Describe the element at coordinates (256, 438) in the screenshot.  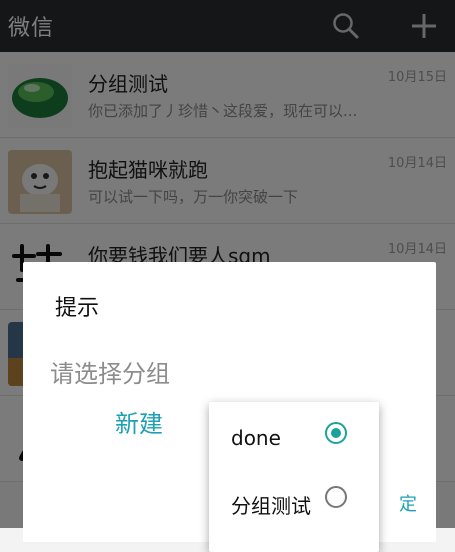
I see `option-label: done` at that location.